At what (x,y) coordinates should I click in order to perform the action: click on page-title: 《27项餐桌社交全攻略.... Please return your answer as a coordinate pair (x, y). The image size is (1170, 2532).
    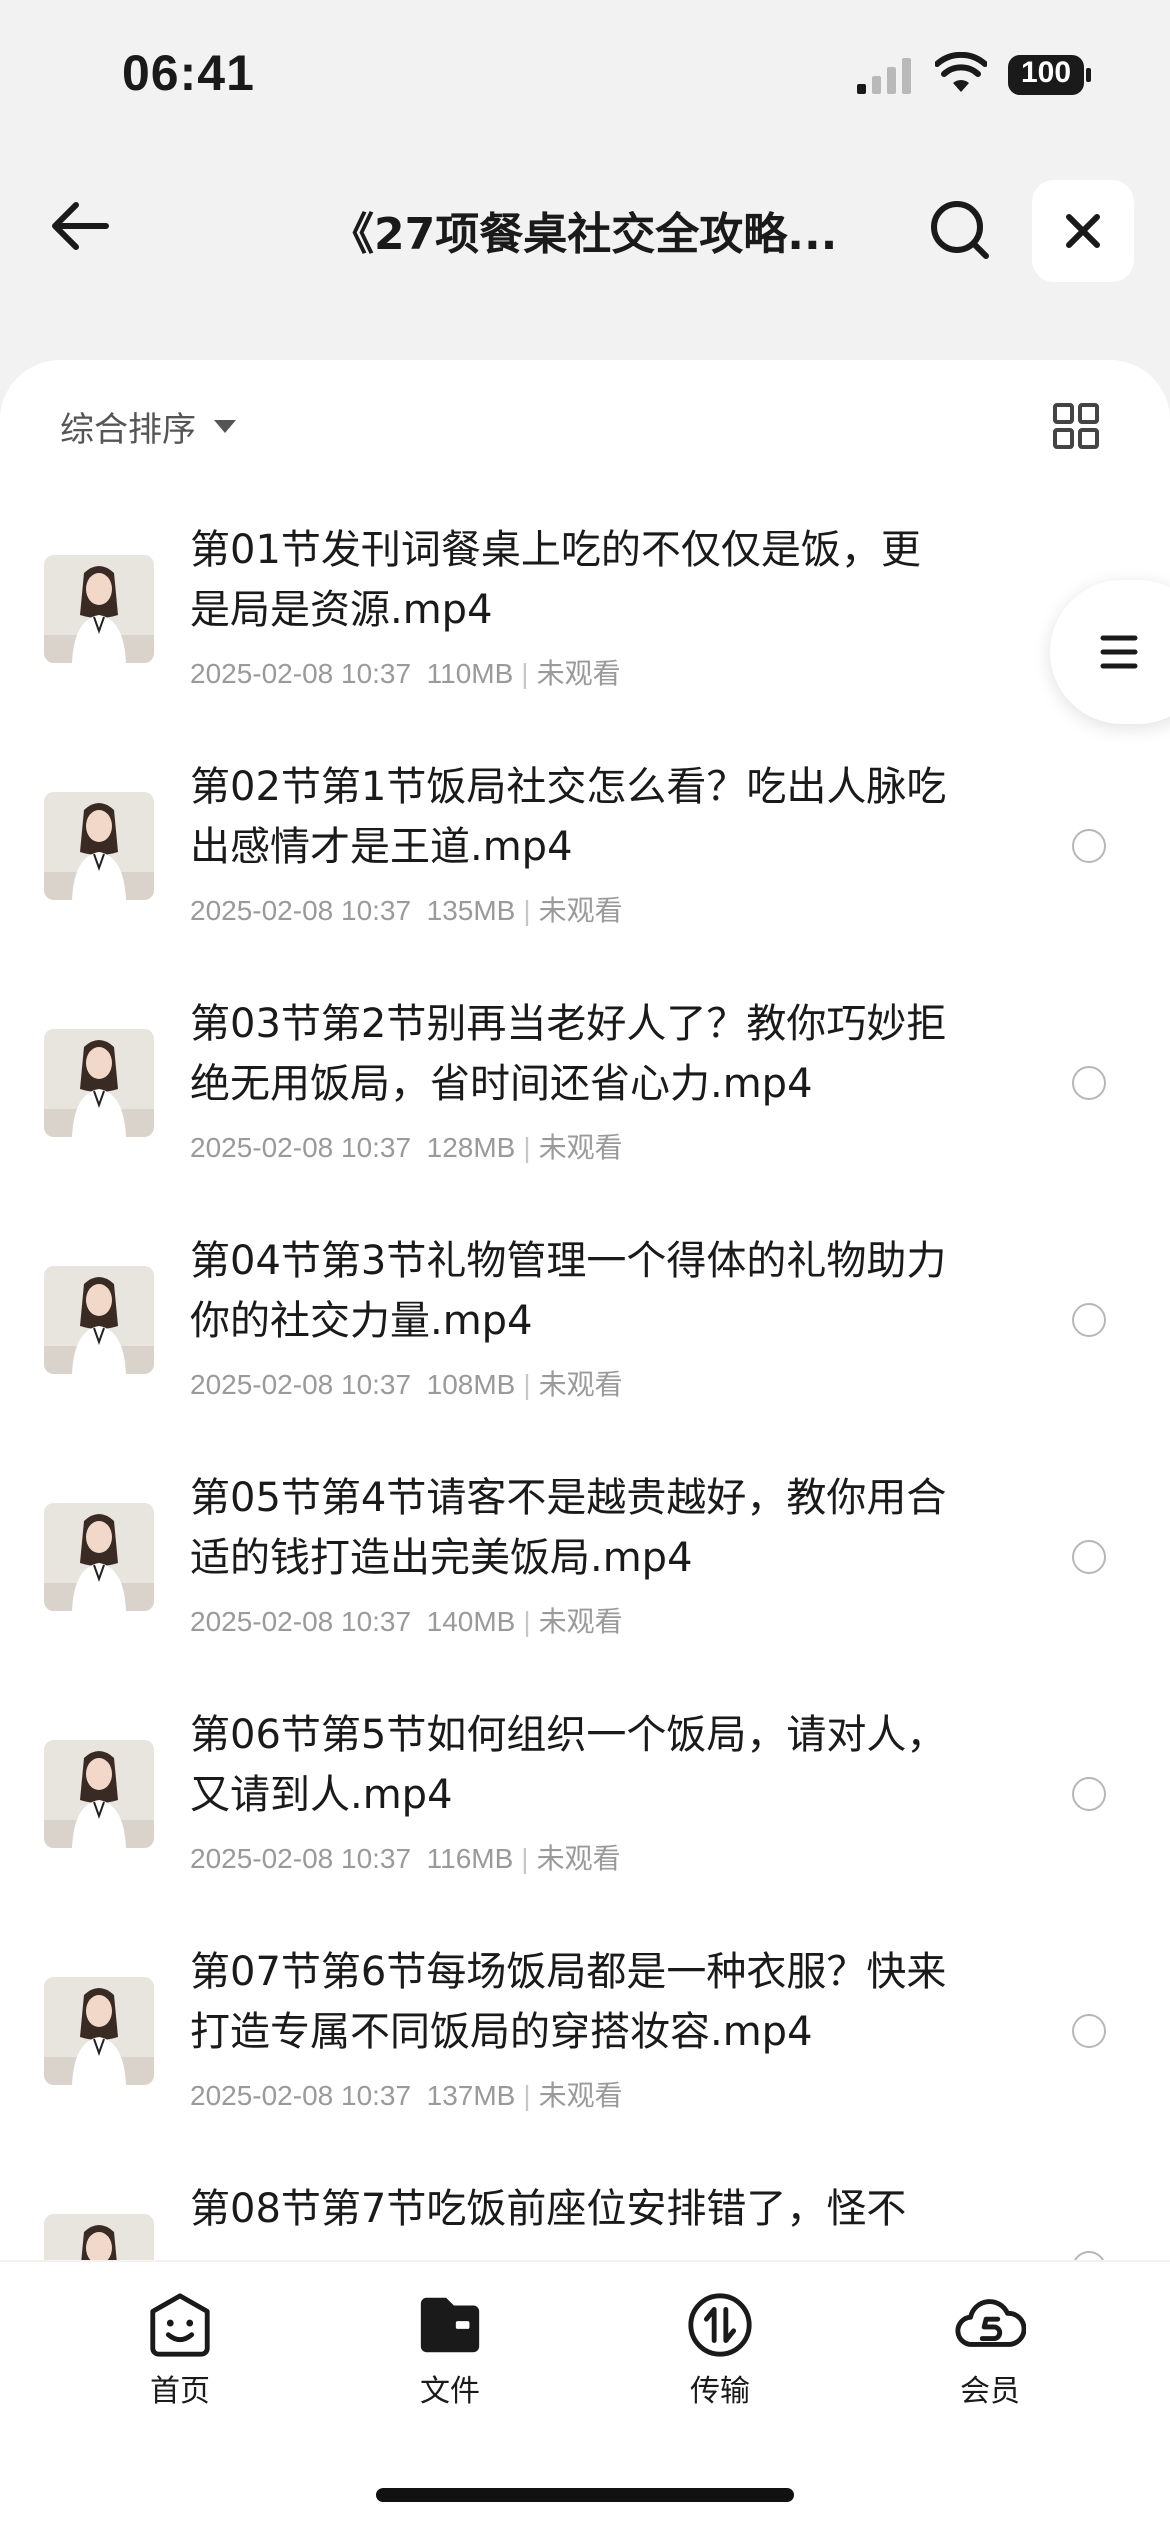
    Looking at the image, I should click on (584, 234).